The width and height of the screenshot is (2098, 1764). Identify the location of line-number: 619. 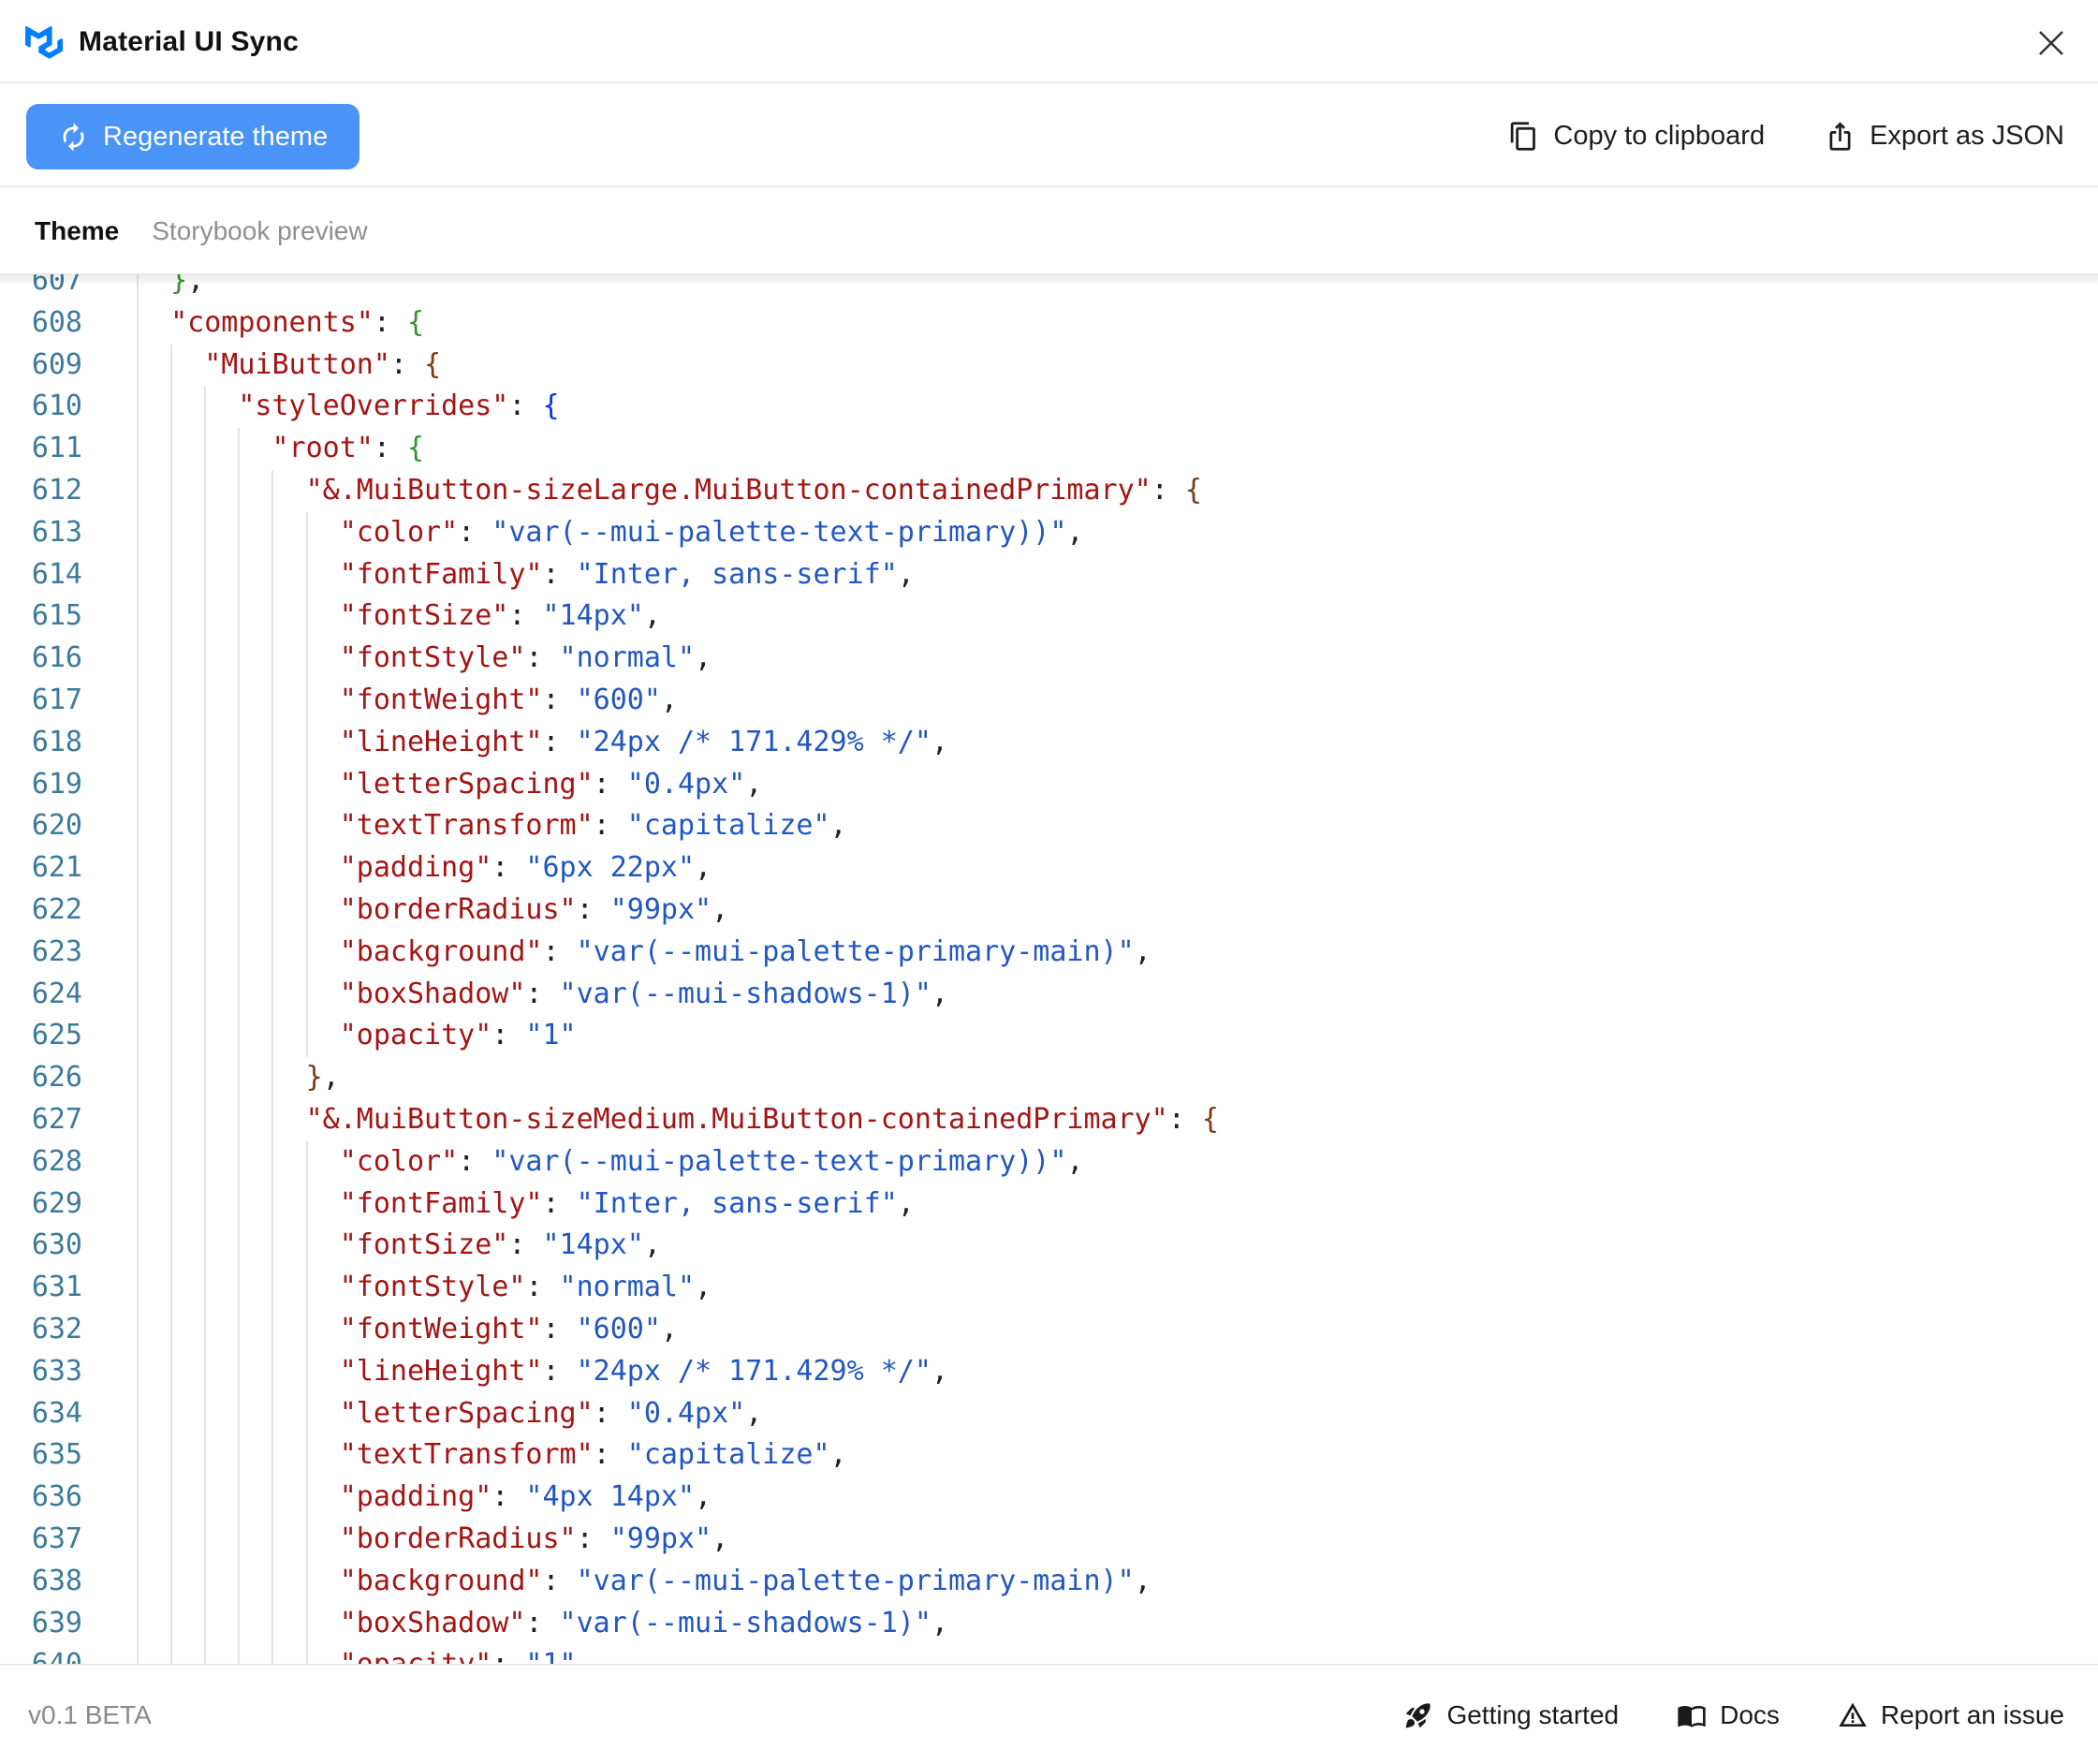
(56, 784).